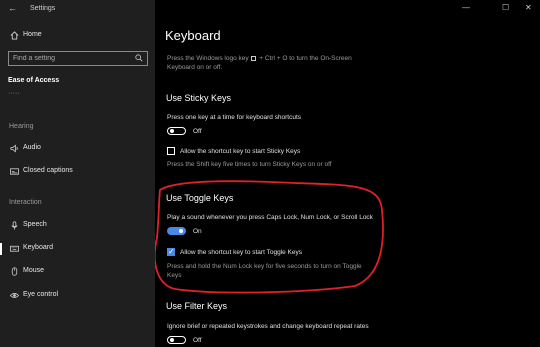  Describe the element at coordinates (269, 237) in the screenshot. I see `annotation-circle` at that location.